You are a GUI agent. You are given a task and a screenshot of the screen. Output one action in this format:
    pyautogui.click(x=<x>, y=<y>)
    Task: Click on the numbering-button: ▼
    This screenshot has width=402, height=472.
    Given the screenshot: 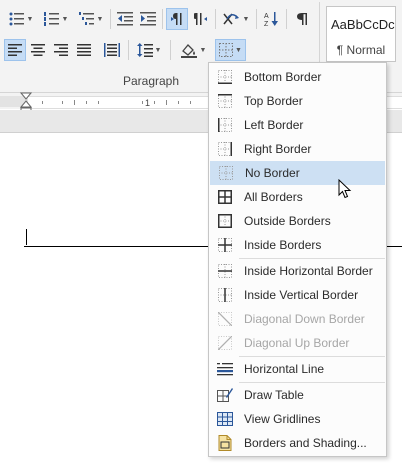 What is the action you would take?
    pyautogui.click(x=56, y=19)
    